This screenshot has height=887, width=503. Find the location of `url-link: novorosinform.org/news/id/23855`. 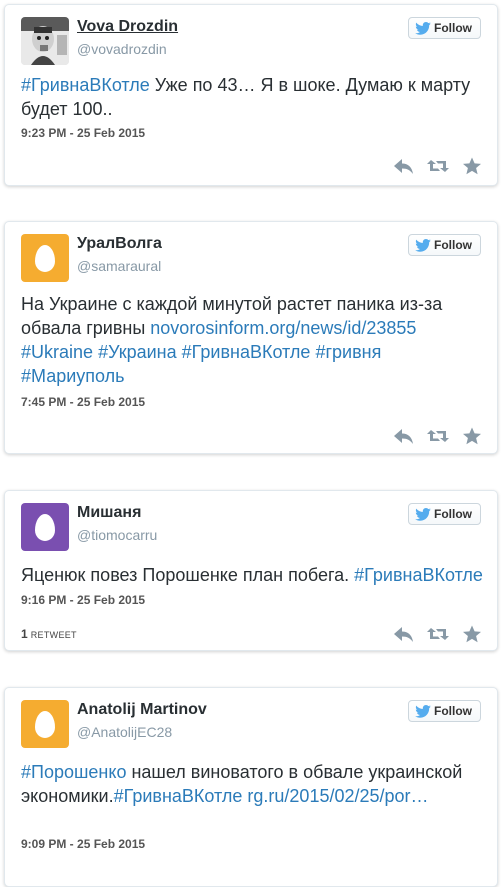

url-link: novorosinform.org/news/id/23855 is located at coordinates (283, 328).